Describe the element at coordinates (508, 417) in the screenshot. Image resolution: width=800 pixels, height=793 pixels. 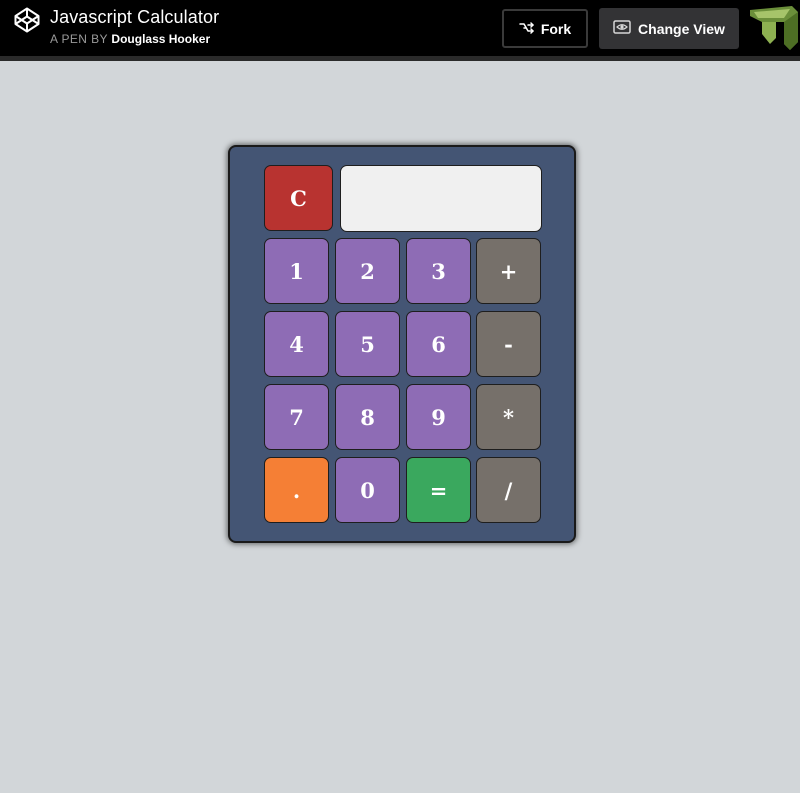
I see `key-multiply: *` at that location.